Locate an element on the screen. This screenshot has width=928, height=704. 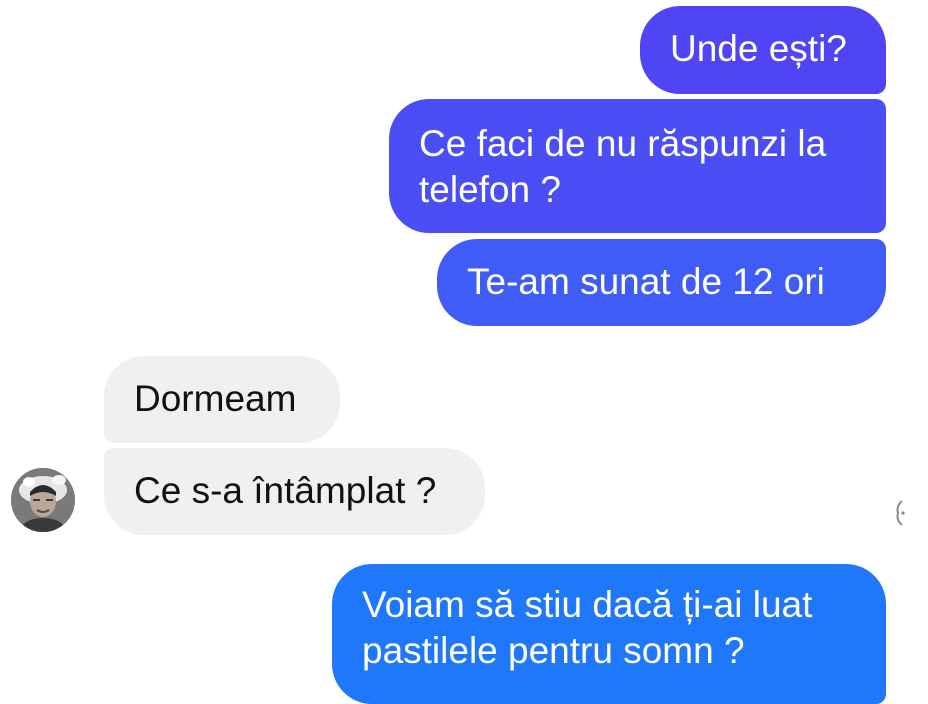
user-avatar-icon is located at coordinates (43, 500).